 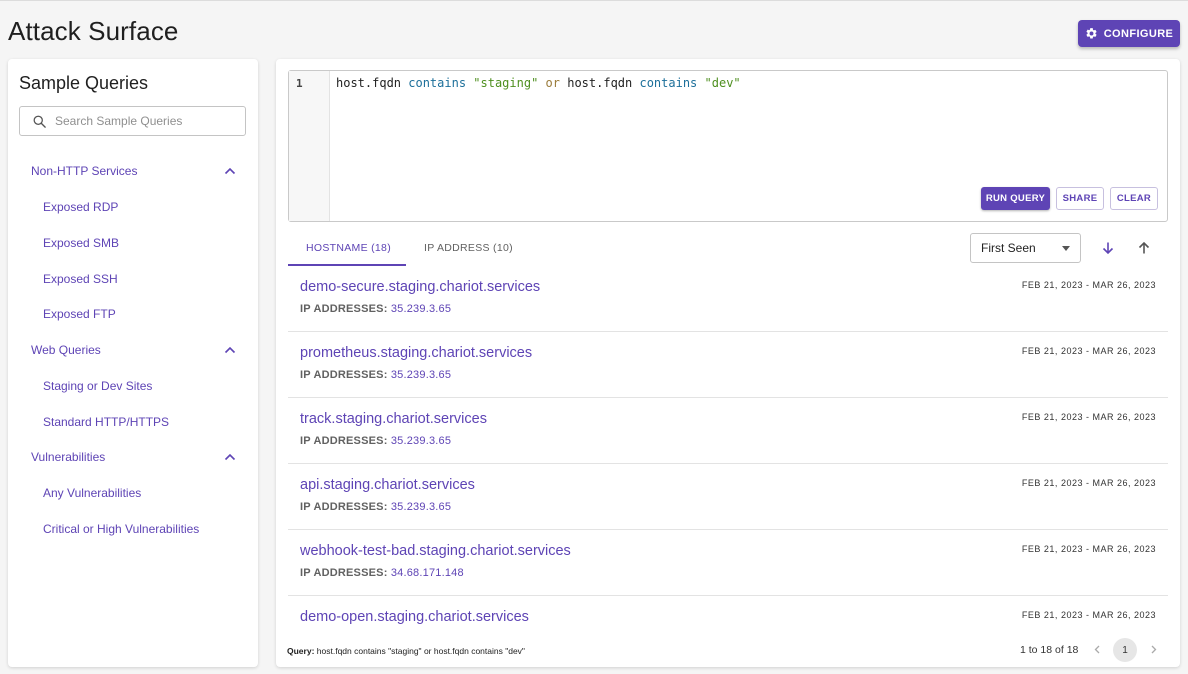 What do you see at coordinates (506, 83) in the screenshot?
I see `code-string: "staging"` at bounding box center [506, 83].